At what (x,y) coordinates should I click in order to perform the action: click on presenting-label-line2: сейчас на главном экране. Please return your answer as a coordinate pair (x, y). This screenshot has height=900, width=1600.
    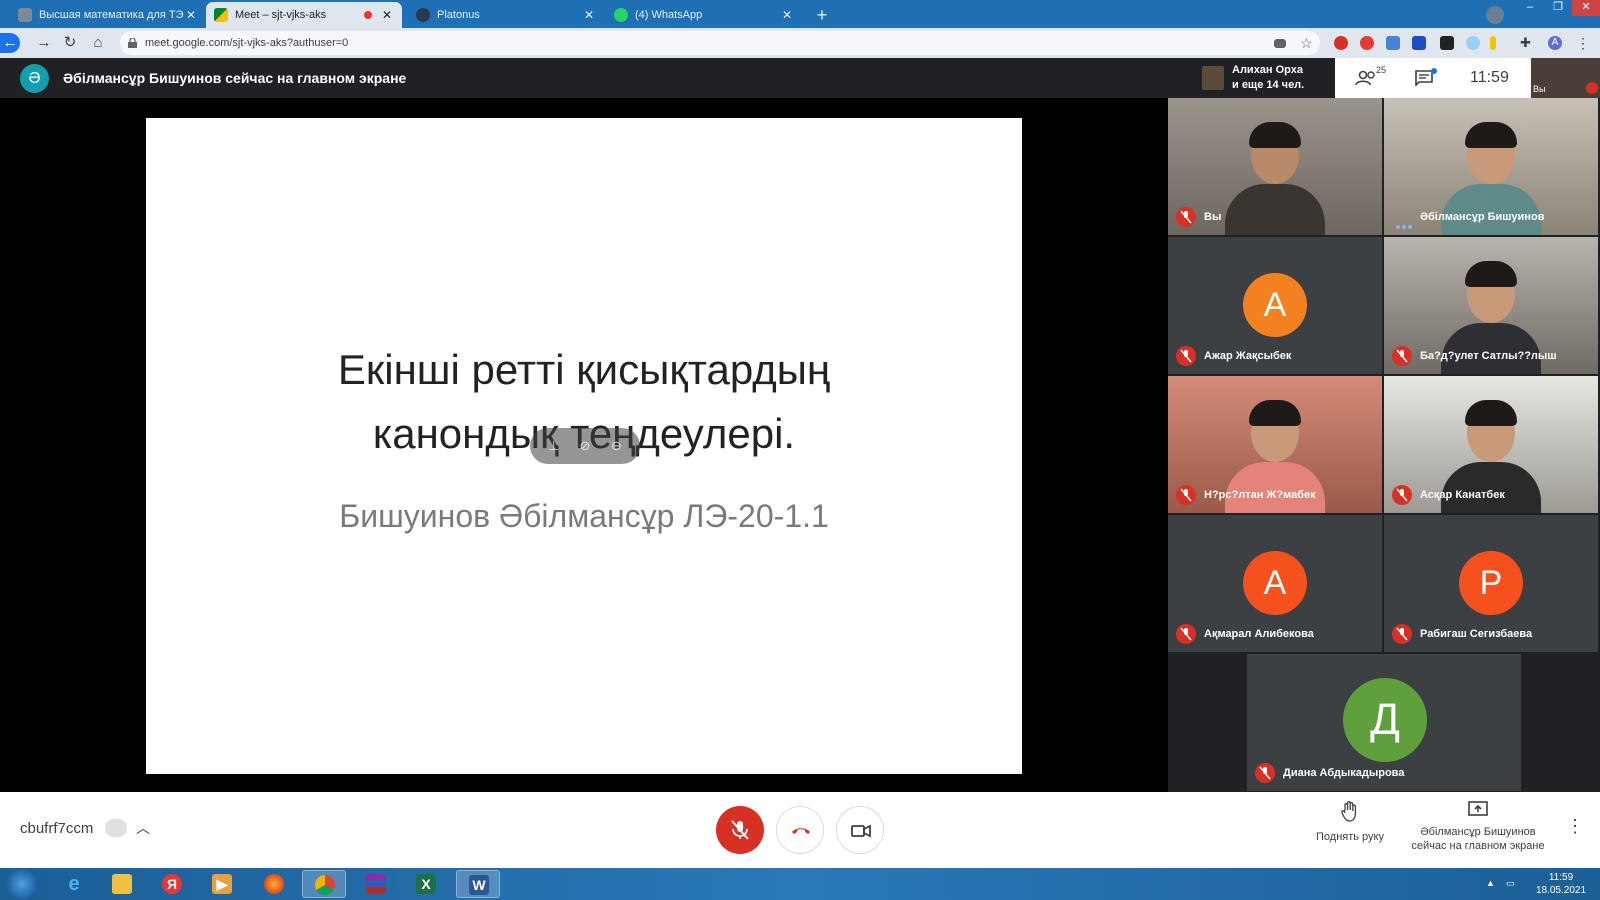
    Looking at the image, I should click on (1478, 846).